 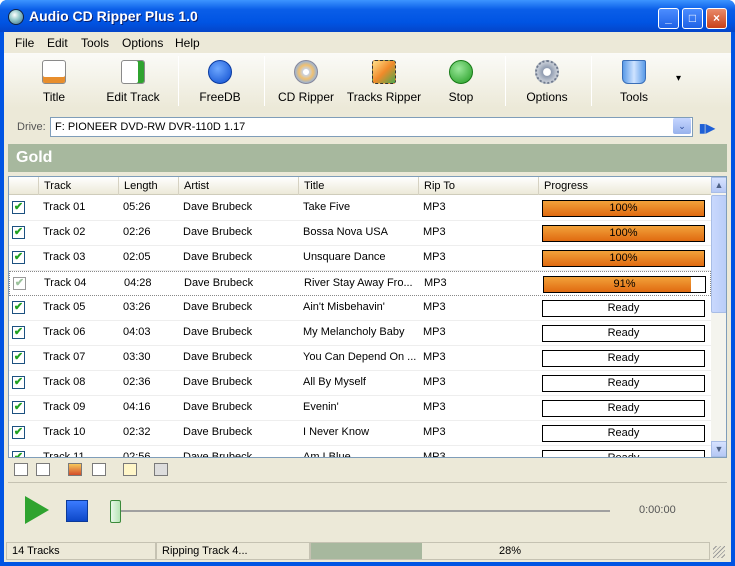 What do you see at coordinates (31, 127) in the screenshot?
I see `drive-label: Drive:` at bounding box center [31, 127].